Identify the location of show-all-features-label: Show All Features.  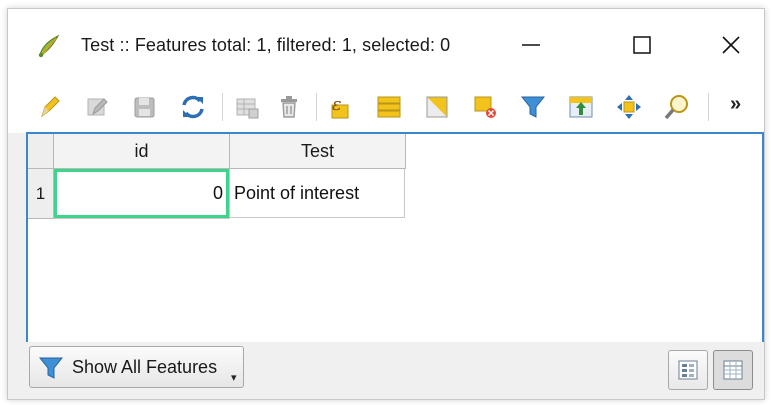
(145, 367).